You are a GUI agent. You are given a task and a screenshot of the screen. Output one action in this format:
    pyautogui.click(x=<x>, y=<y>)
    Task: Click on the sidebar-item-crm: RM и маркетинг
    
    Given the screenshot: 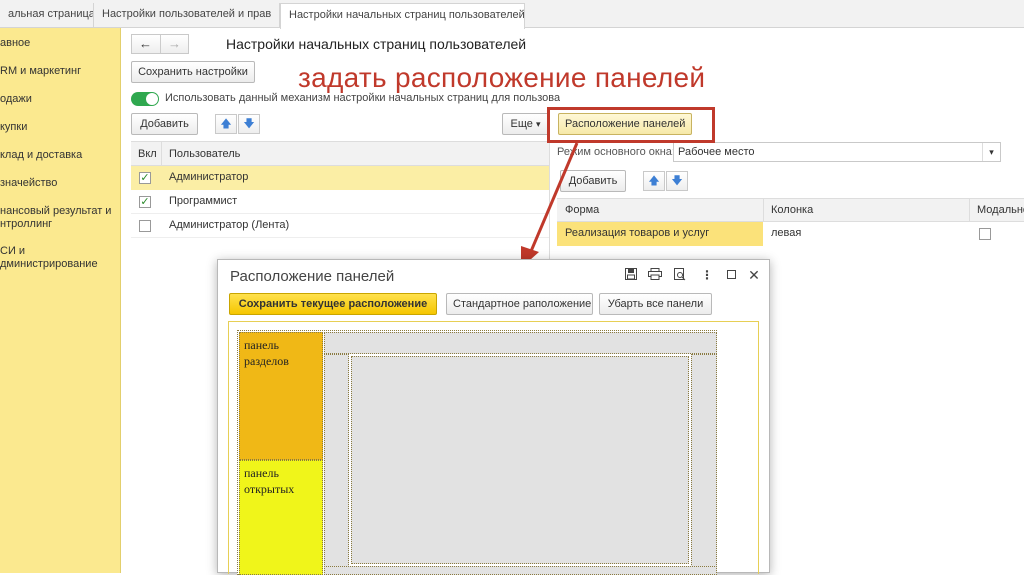 What is the action you would take?
    pyautogui.click(x=40, y=71)
    